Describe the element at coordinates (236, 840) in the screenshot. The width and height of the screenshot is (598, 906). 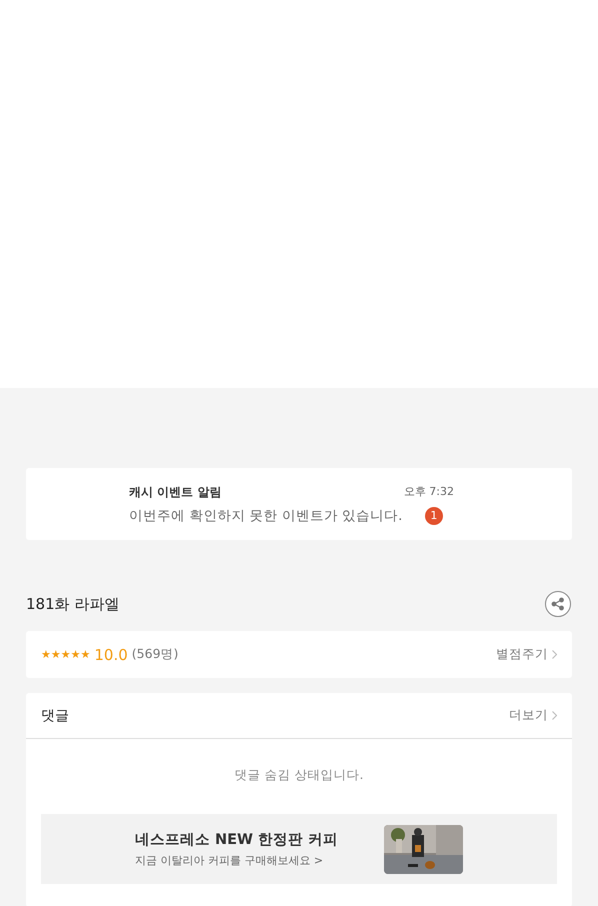
I see `ad-headline: 네스프레소 NEW 한정판 커피` at that location.